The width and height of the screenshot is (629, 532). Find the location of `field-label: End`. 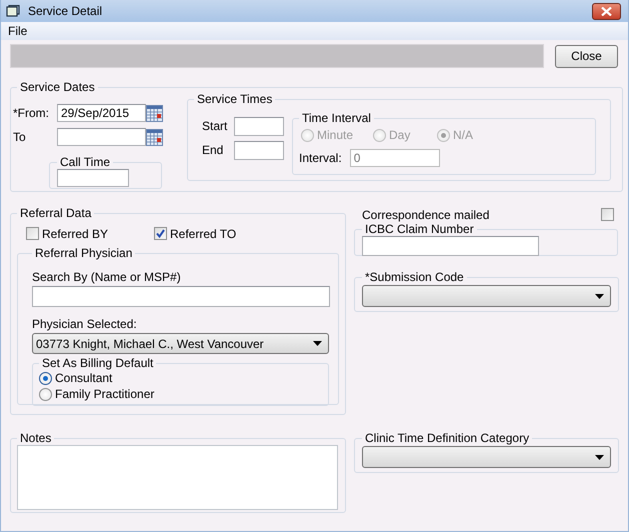

field-label: End is located at coordinates (213, 150).